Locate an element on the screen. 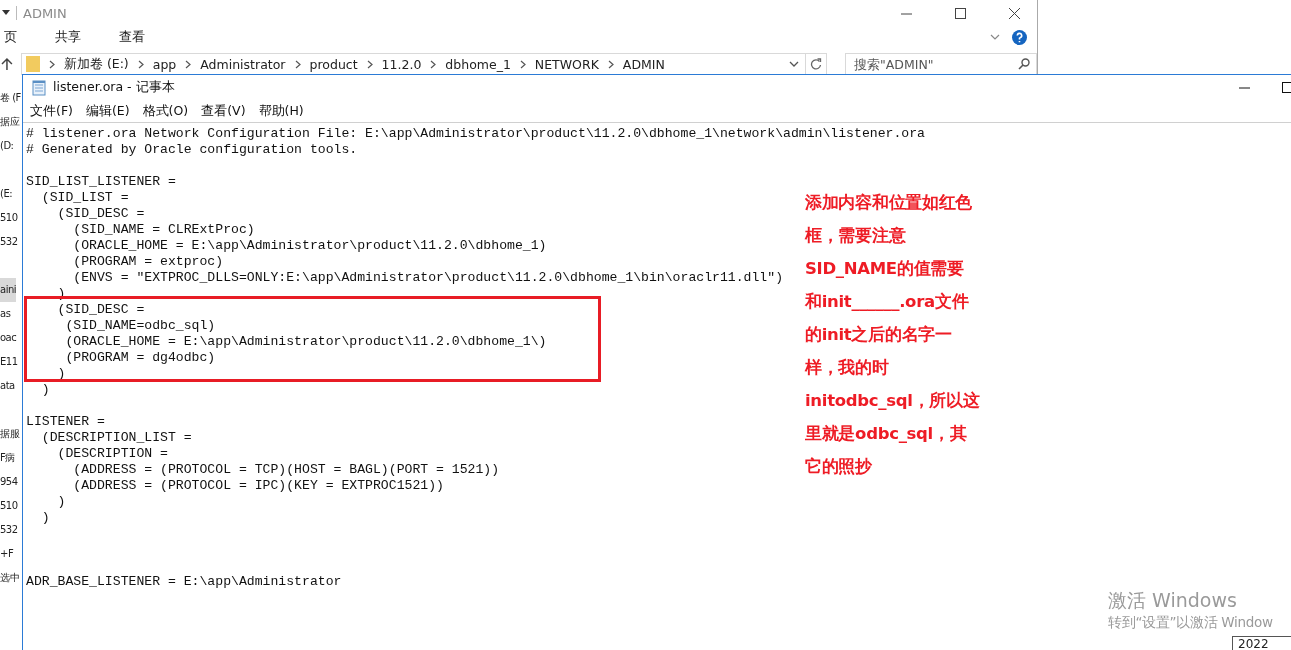  breadcrumb-item: app is located at coordinates (164, 64).